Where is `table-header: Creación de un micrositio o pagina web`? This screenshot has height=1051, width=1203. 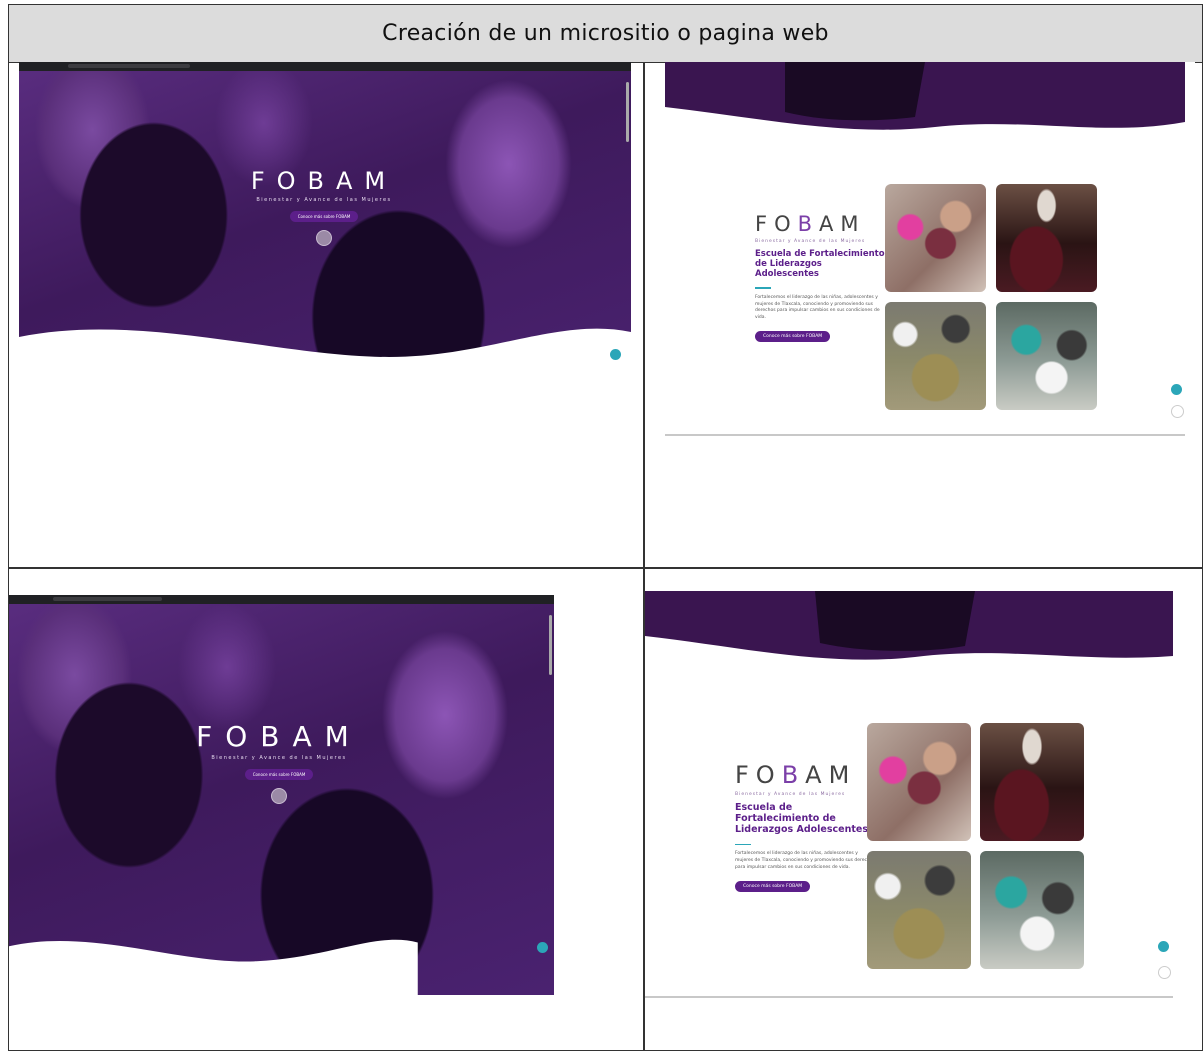
table-header: Creación de un micrositio o pagina web is located at coordinates (605, 34).